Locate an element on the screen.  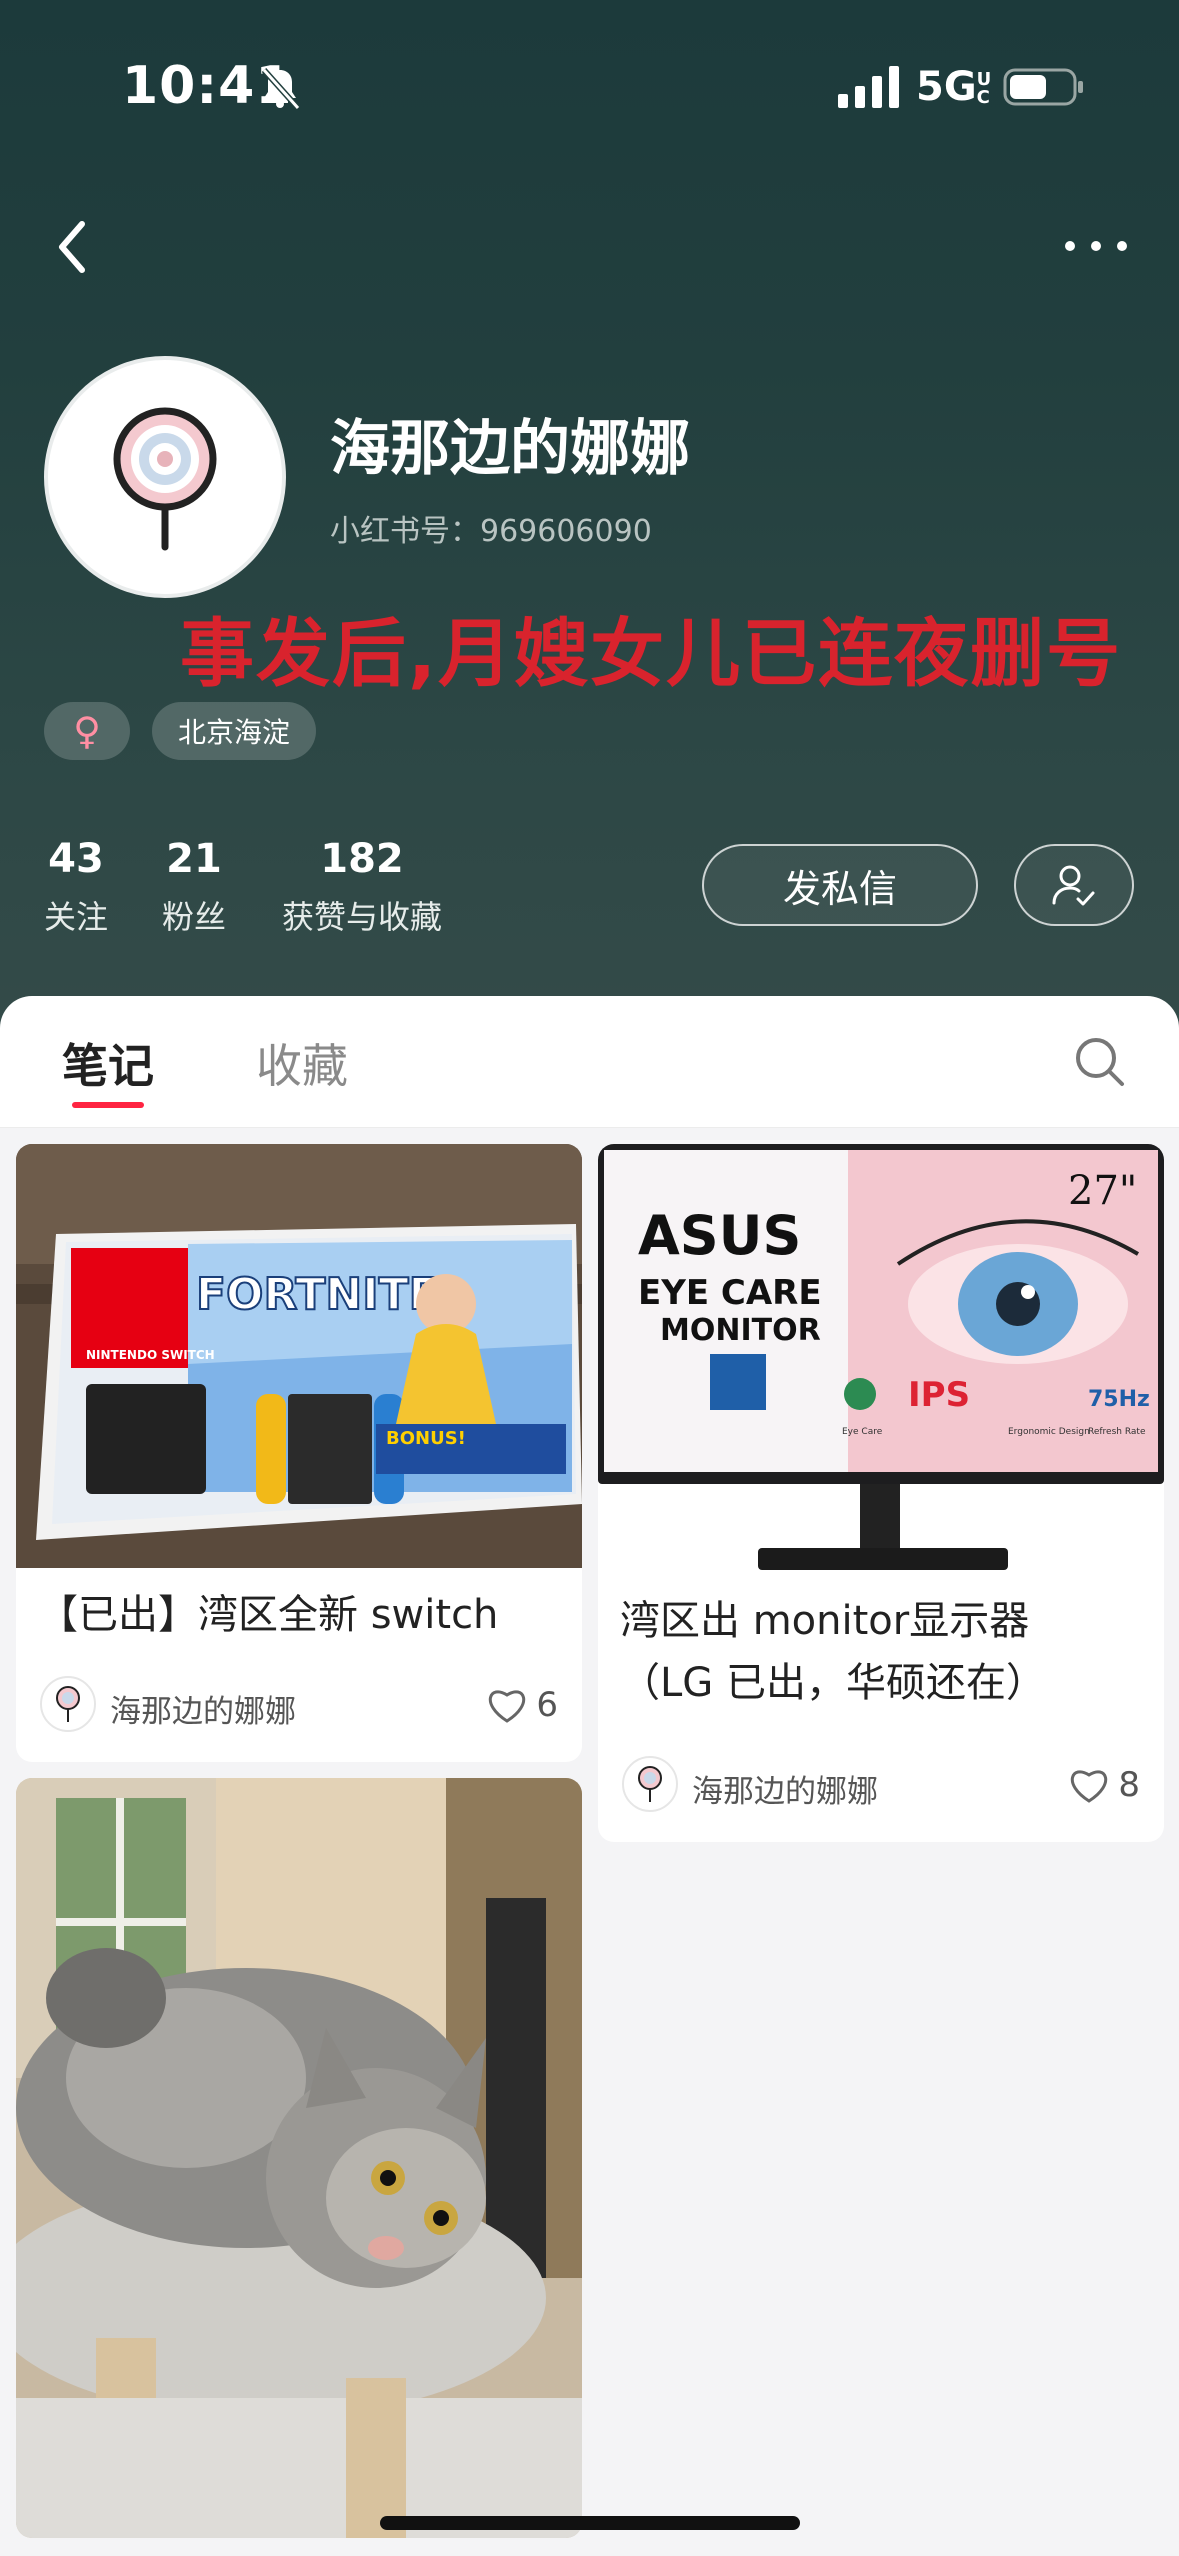
post-meta: 海那边的娜娜 6 is located at coordinates (299, 1704).